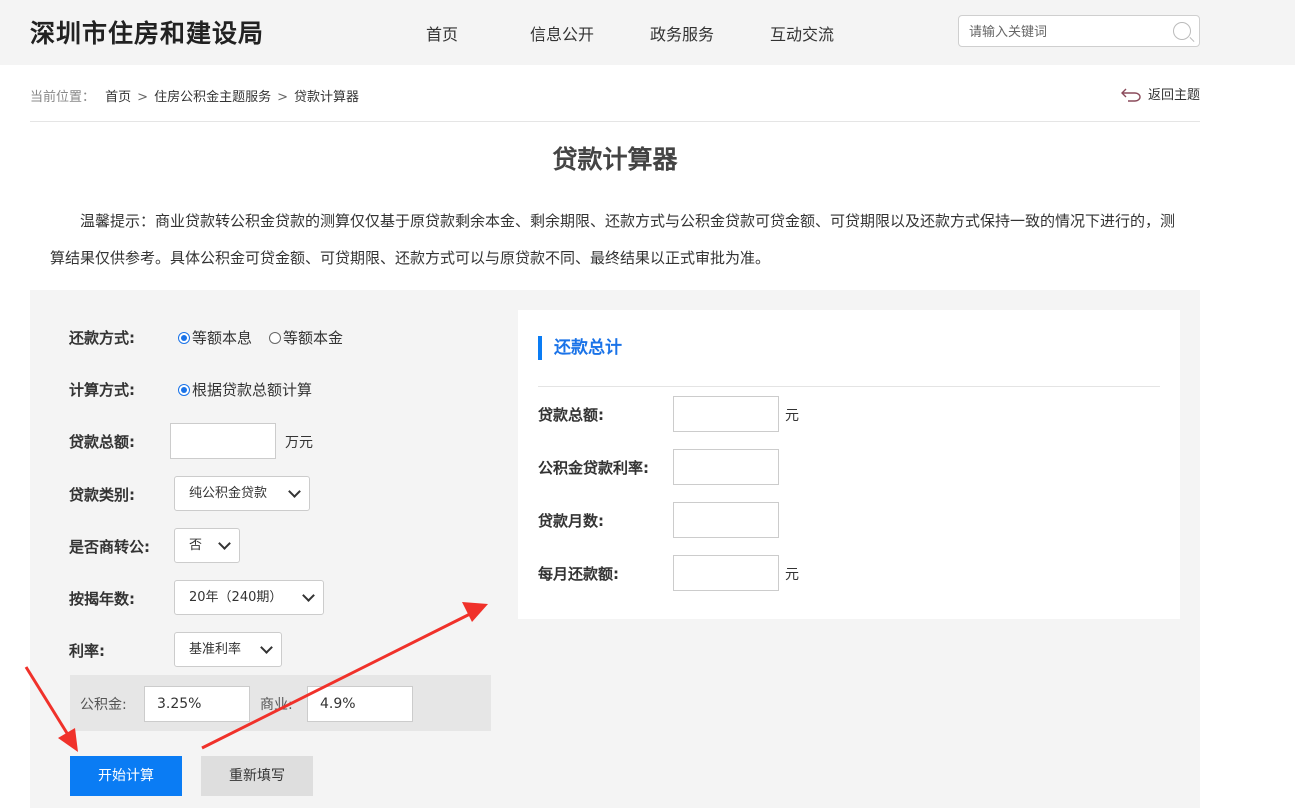  What do you see at coordinates (682, 33) in the screenshot?
I see `nav-item-gov-services: 政务服务` at bounding box center [682, 33].